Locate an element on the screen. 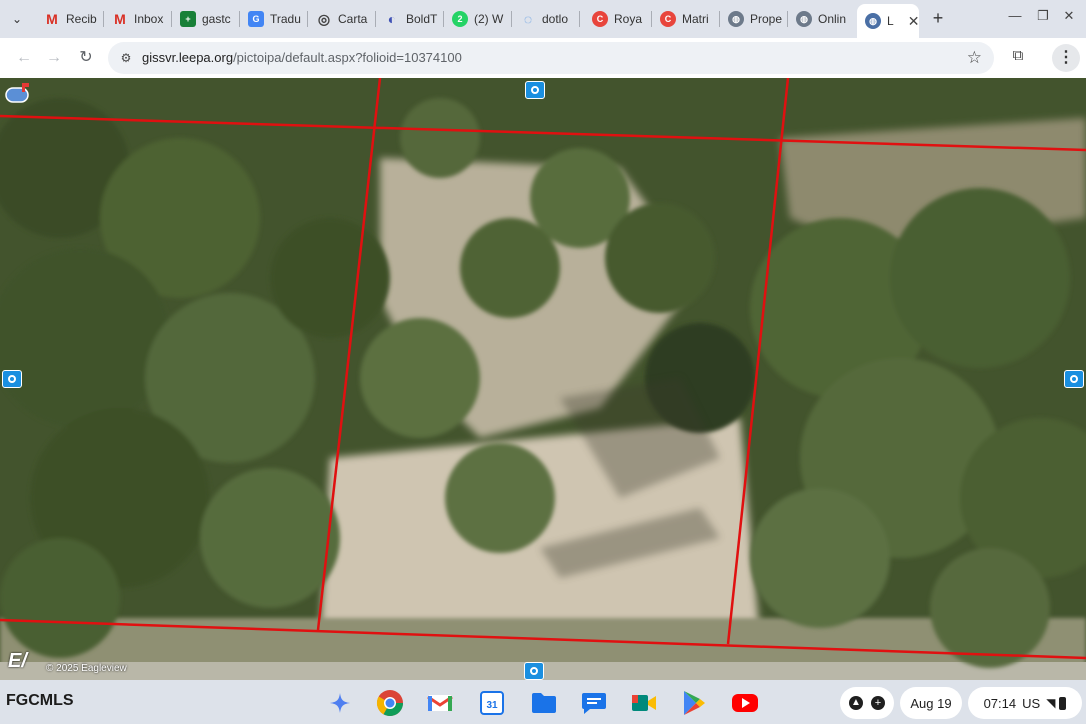  gmail-icon is located at coordinates (440, 703).